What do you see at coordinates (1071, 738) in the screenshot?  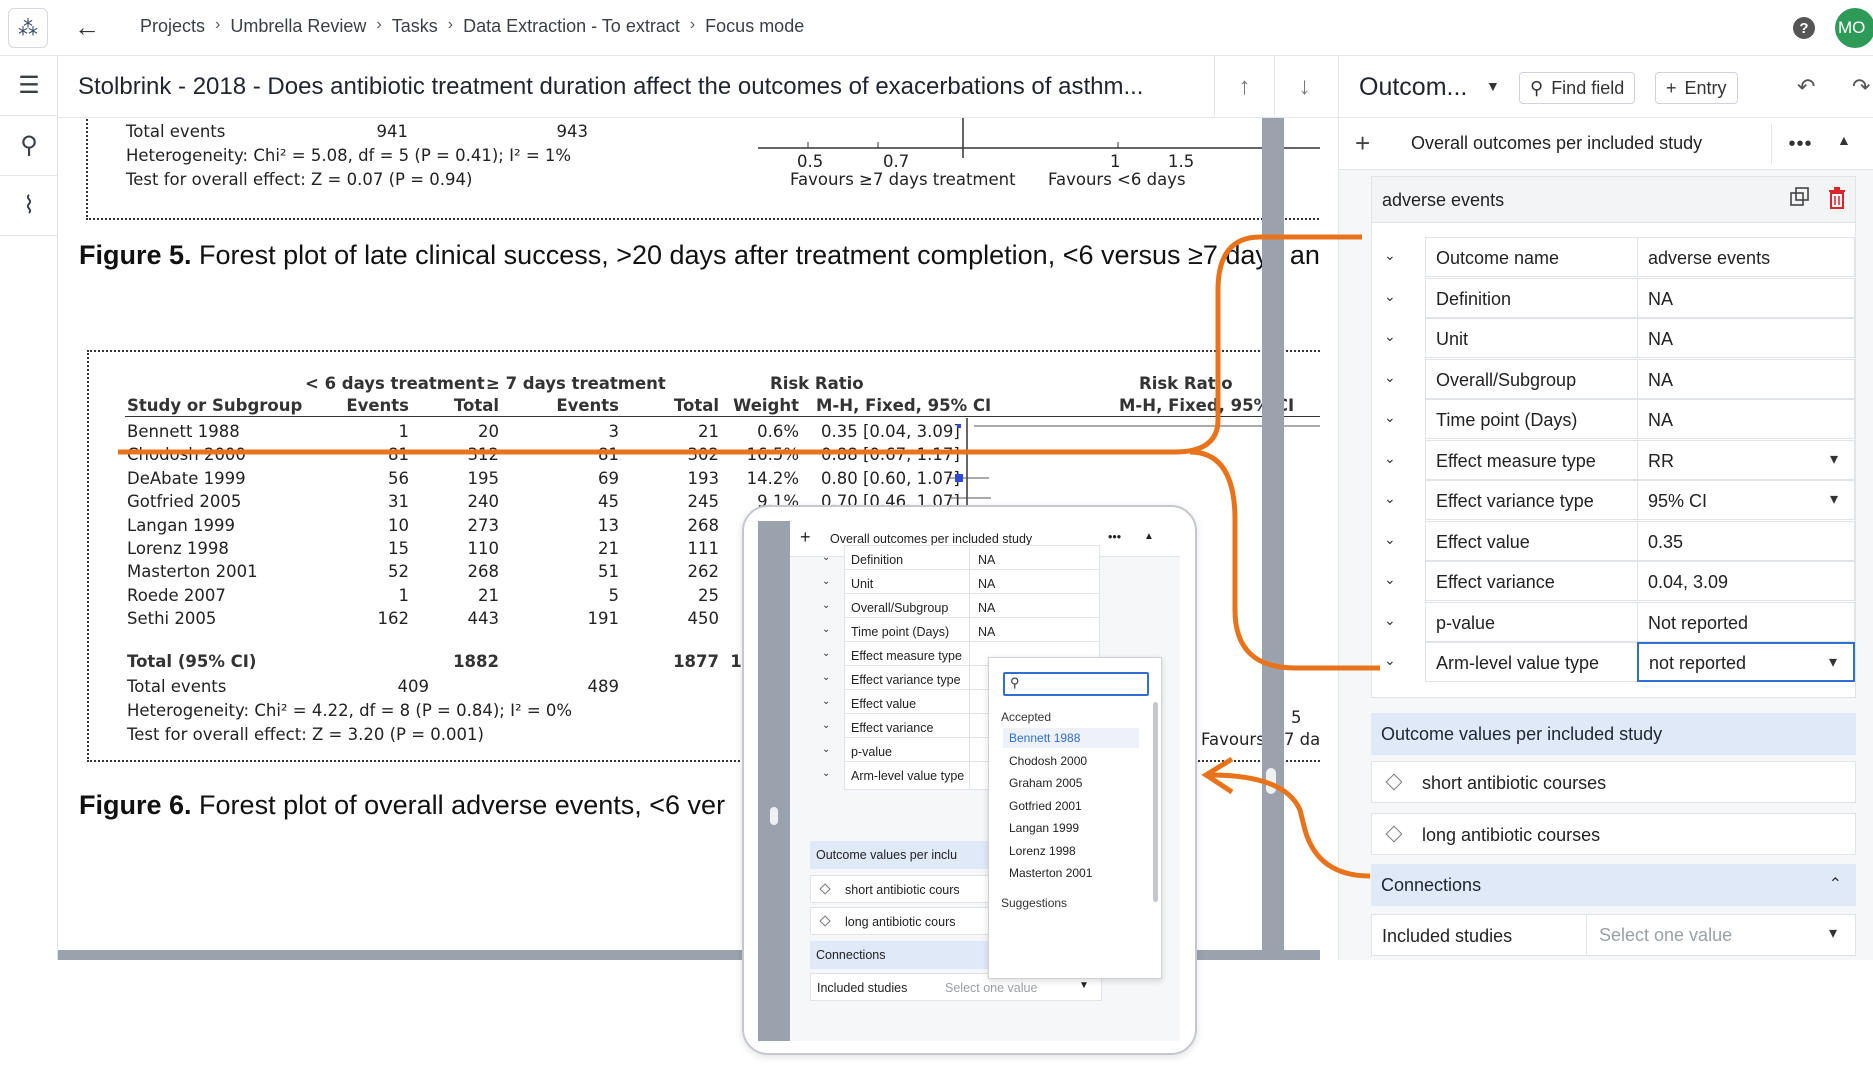 I see `dropdown-option: Bennett 1988` at bounding box center [1071, 738].